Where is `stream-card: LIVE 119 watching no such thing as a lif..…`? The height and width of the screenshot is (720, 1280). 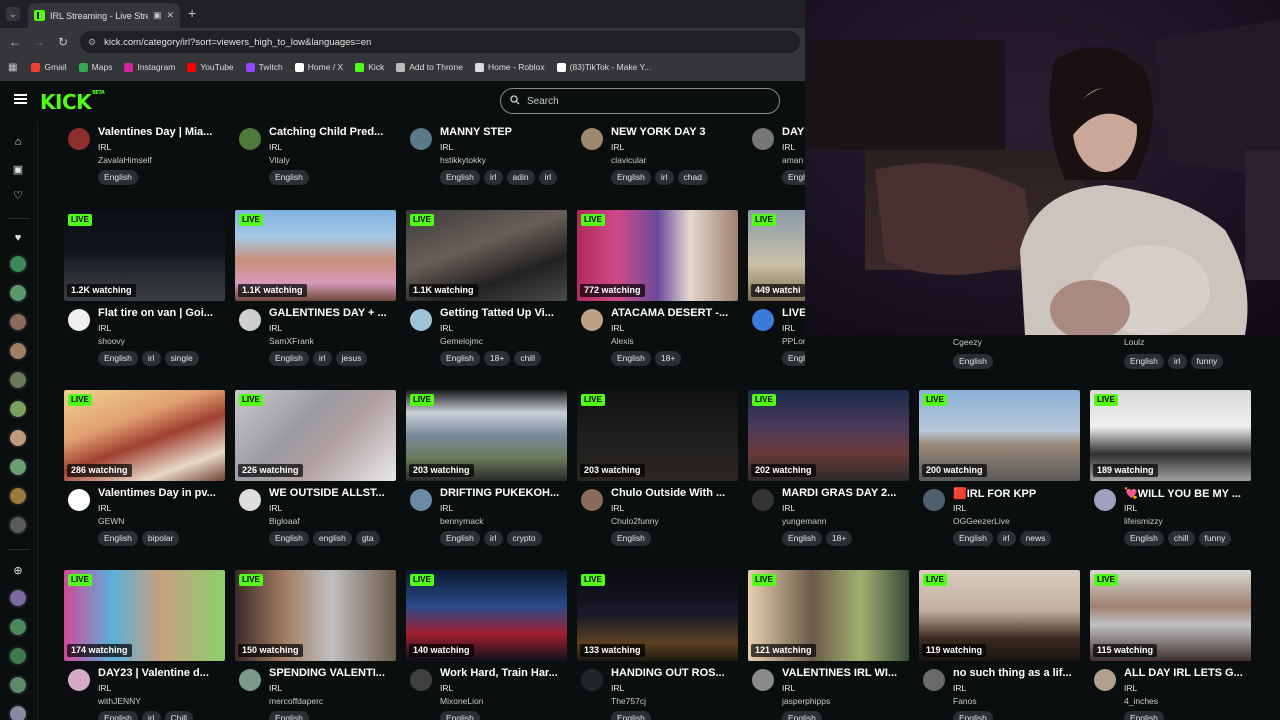
stream-card: LIVE 119 watching no such thing as a lif..… is located at coordinates (999, 645).